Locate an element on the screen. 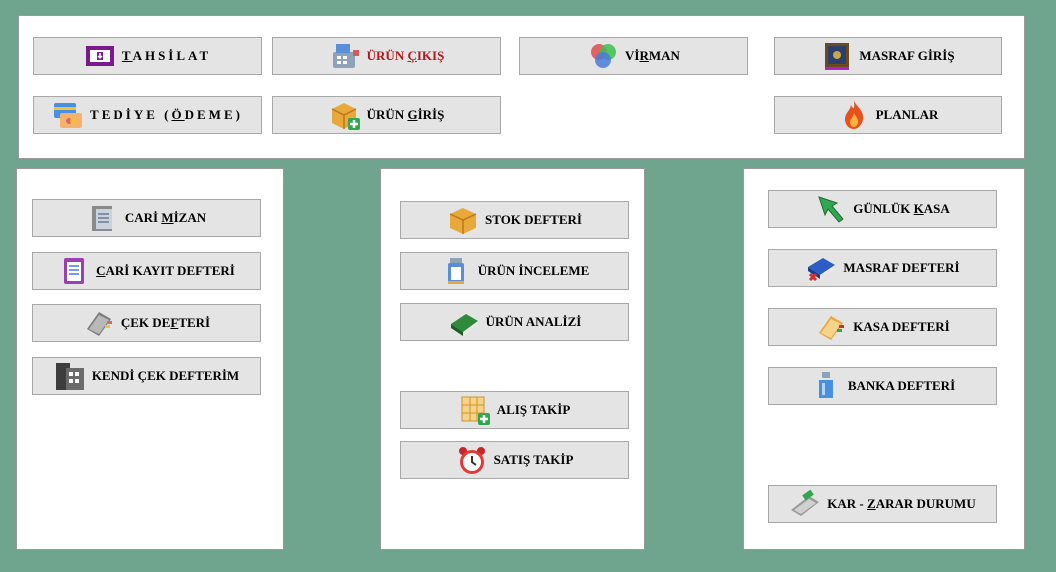  urun-analizi-button: ÜRÜN ANALİZİ is located at coordinates (514, 322).